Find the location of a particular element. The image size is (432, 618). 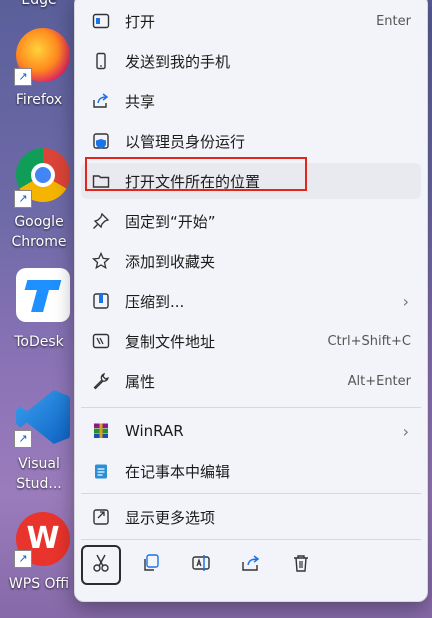

cut-button is located at coordinates (101, 565).